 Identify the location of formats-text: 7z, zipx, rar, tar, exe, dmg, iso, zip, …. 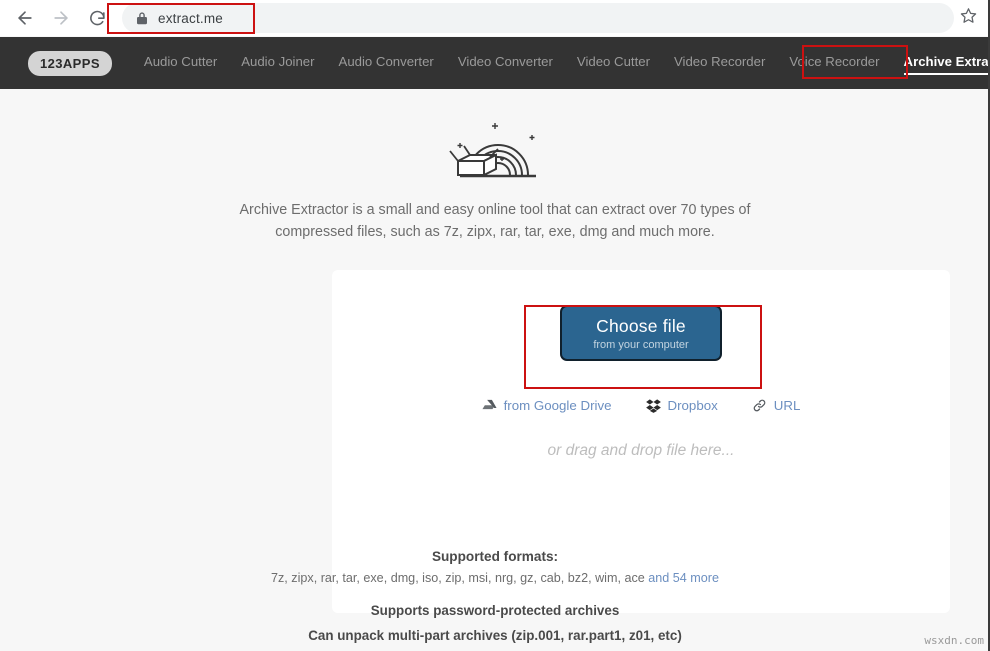
(458, 578).